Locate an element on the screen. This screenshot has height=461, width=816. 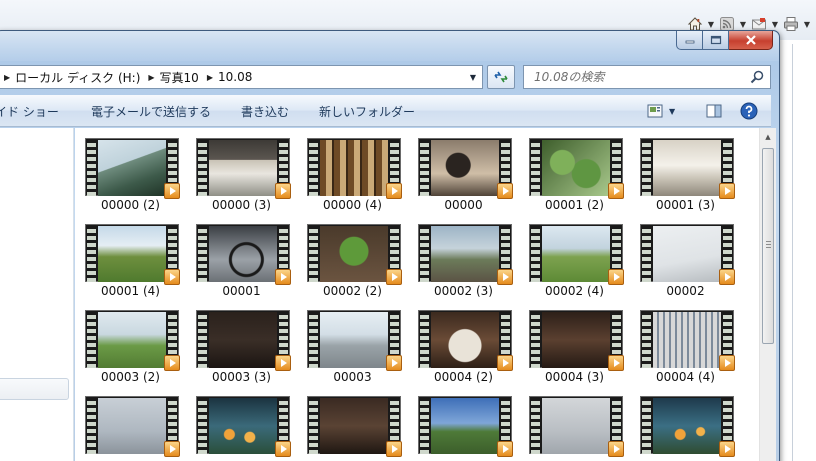
search-icon is located at coordinates (757, 77).